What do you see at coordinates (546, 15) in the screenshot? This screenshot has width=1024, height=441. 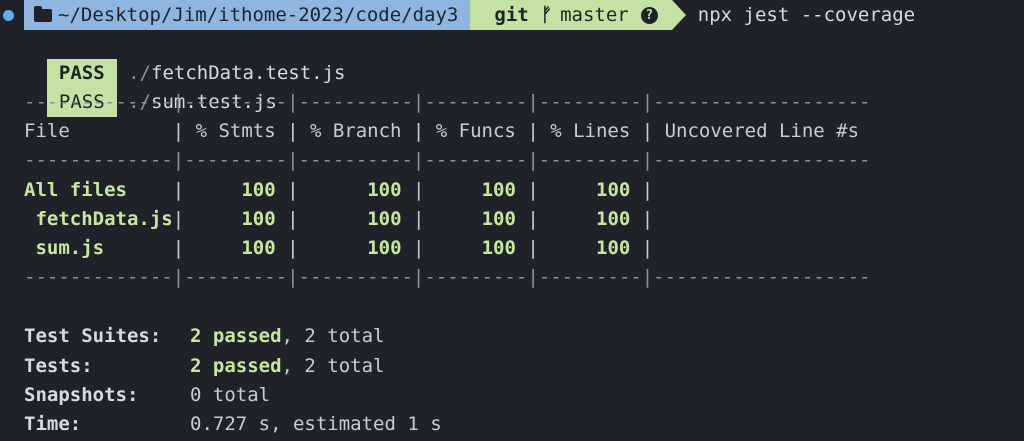 I see `branch-icon: ᚠ` at bounding box center [546, 15].